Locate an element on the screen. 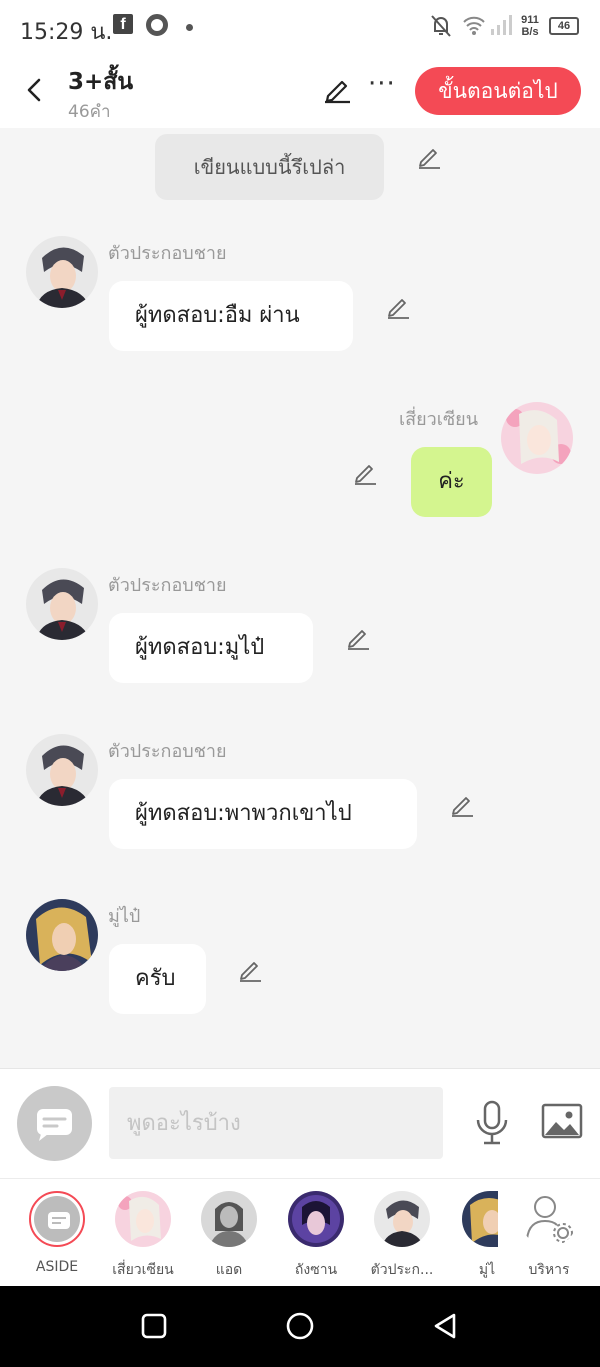 The width and height of the screenshot is (600, 1367). wifi-icon is located at coordinates (474, 25).